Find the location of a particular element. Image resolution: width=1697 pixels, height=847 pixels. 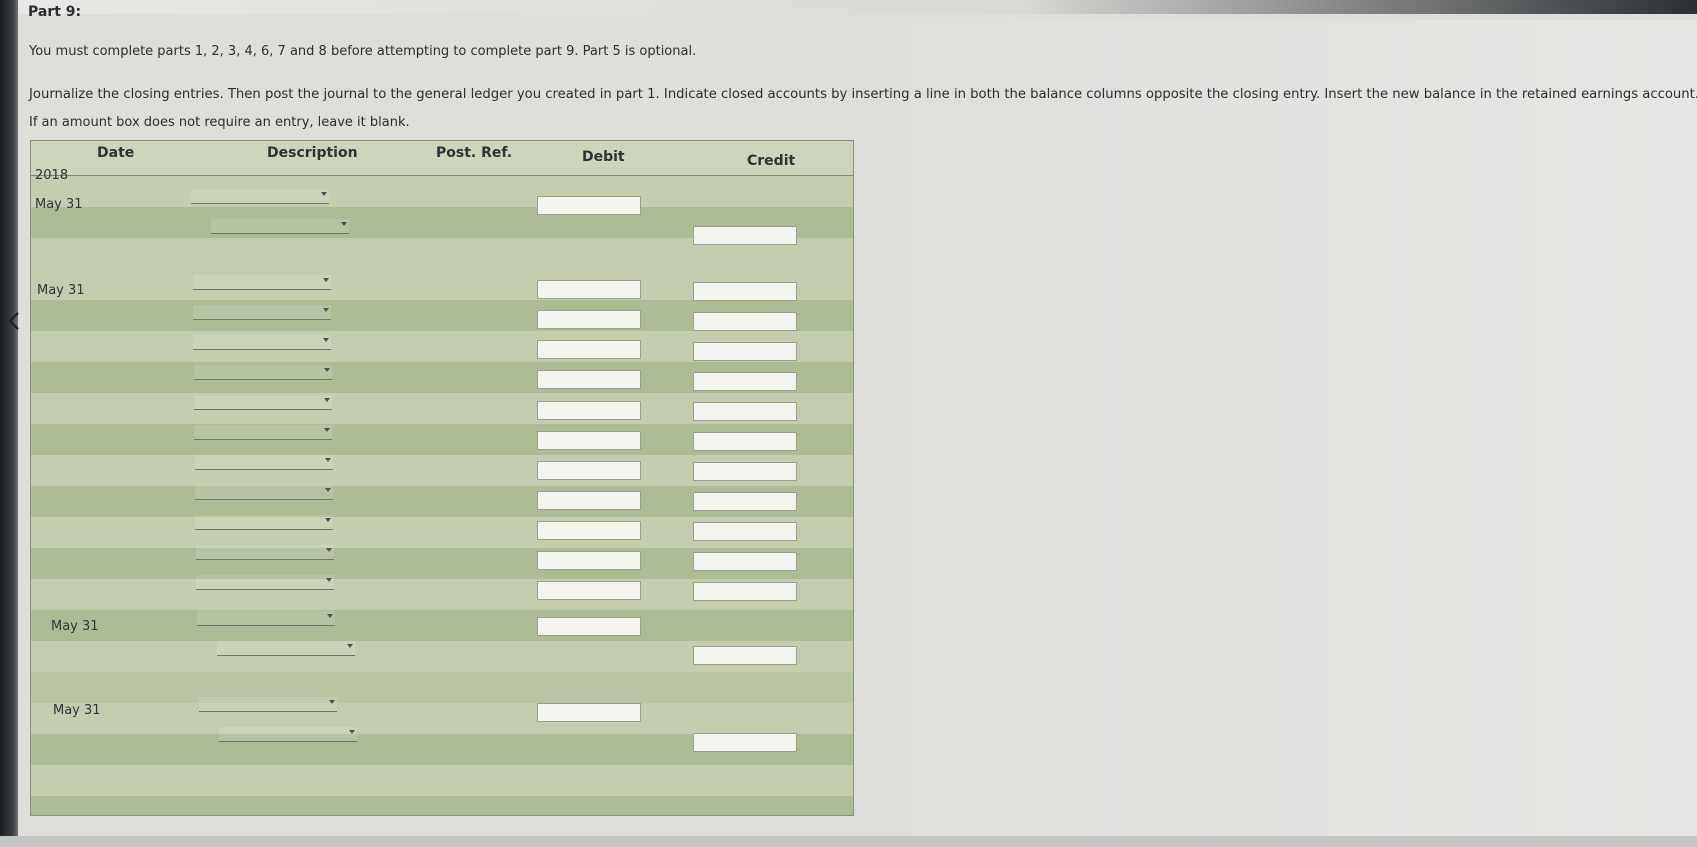

header-description: Description is located at coordinates (312, 153).